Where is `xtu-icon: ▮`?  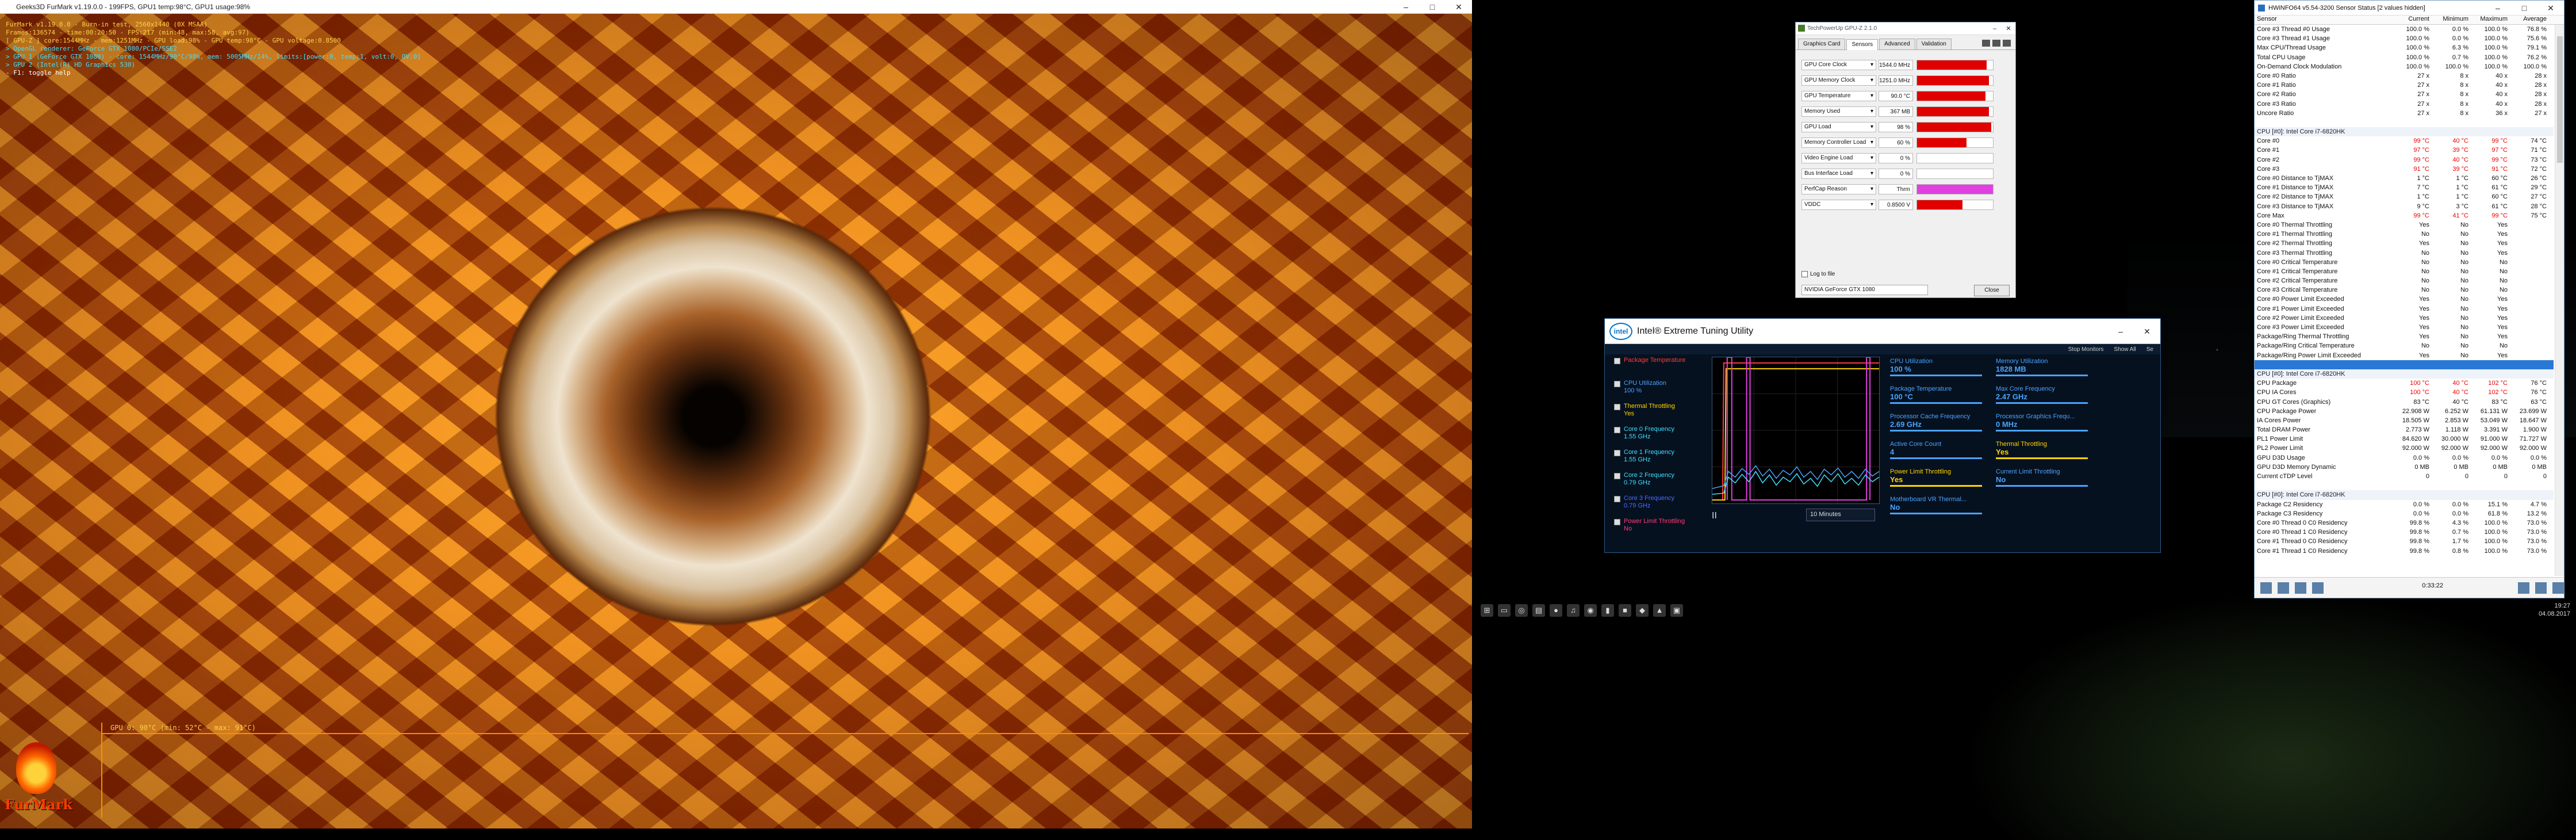
xtu-icon: ▮ is located at coordinates (1607, 610).